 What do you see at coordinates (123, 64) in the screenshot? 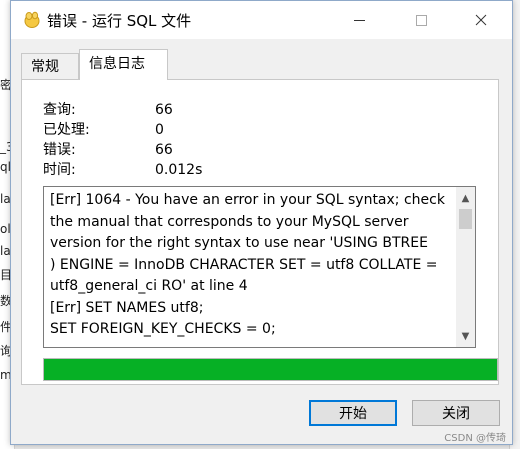
I see `tab-message-log: 信息日志` at bounding box center [123, 64].